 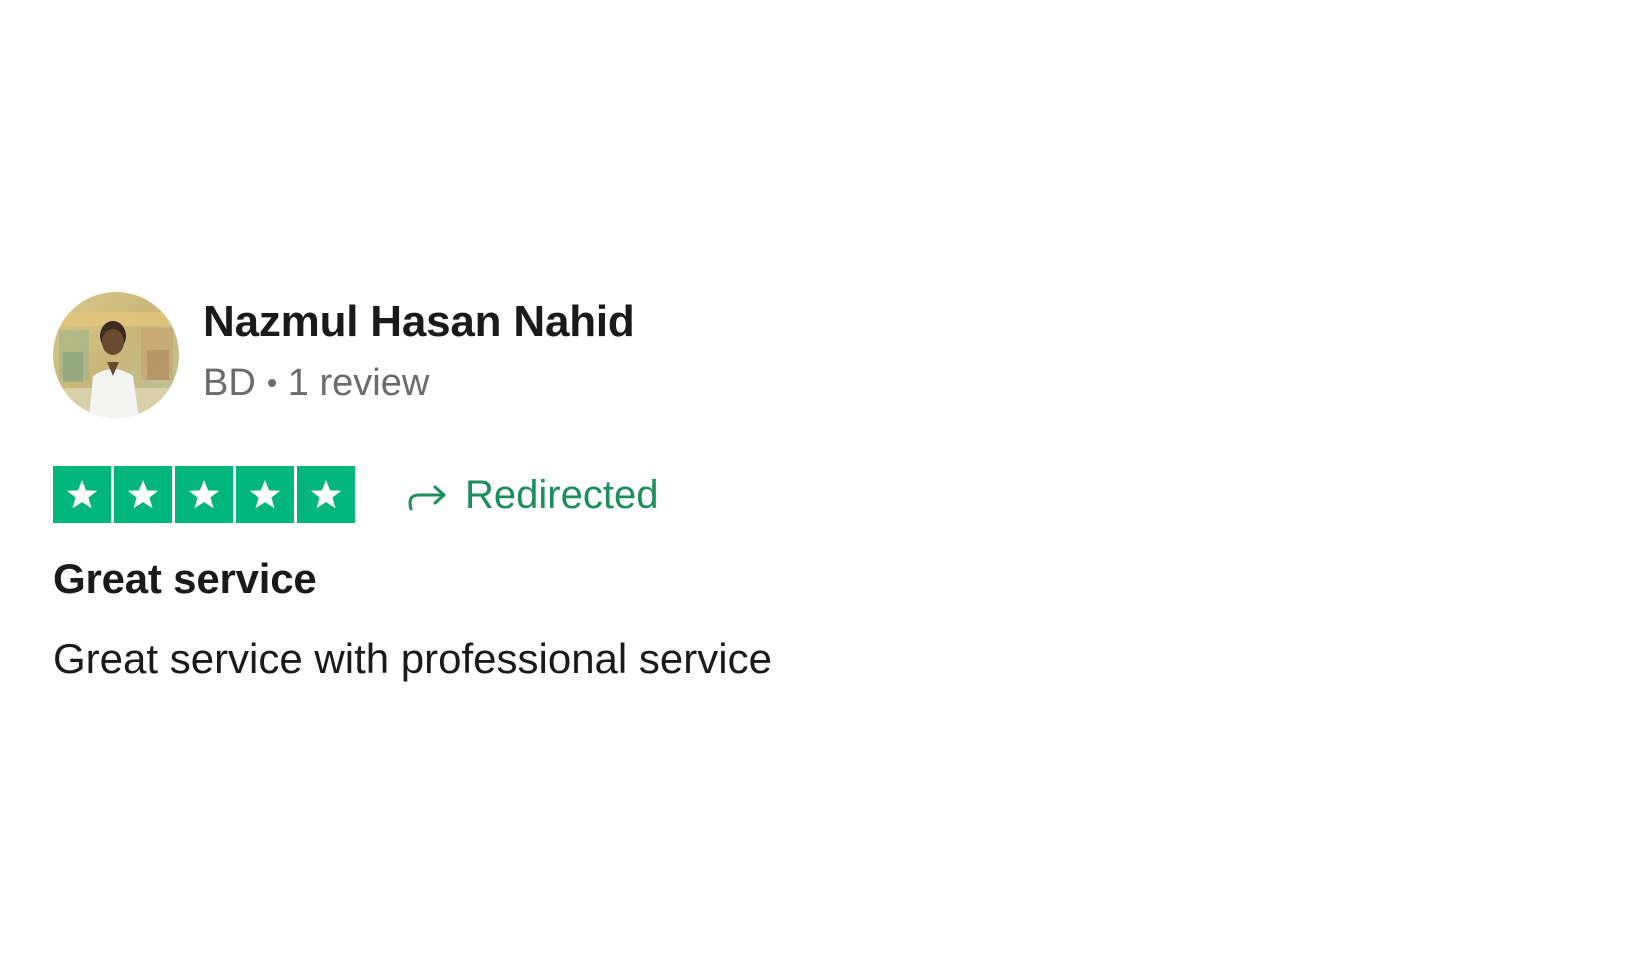 I want to click on star-rating, so click(x=204, y=494).